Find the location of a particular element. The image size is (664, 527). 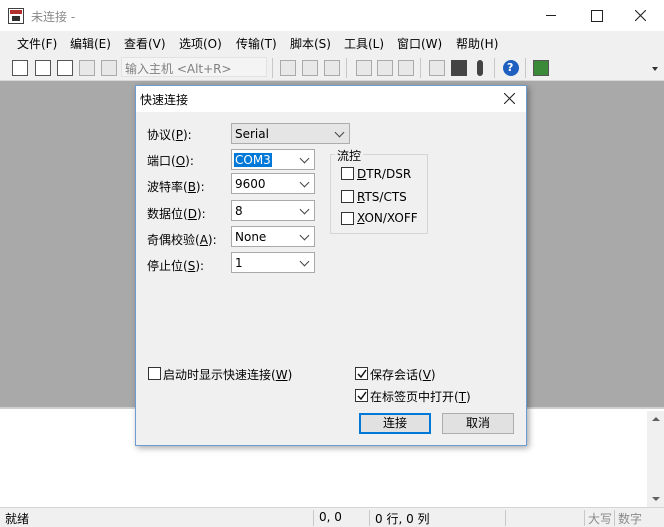

dtr-dsr-label: DTR/DSR is located at coordinates (384, 174).